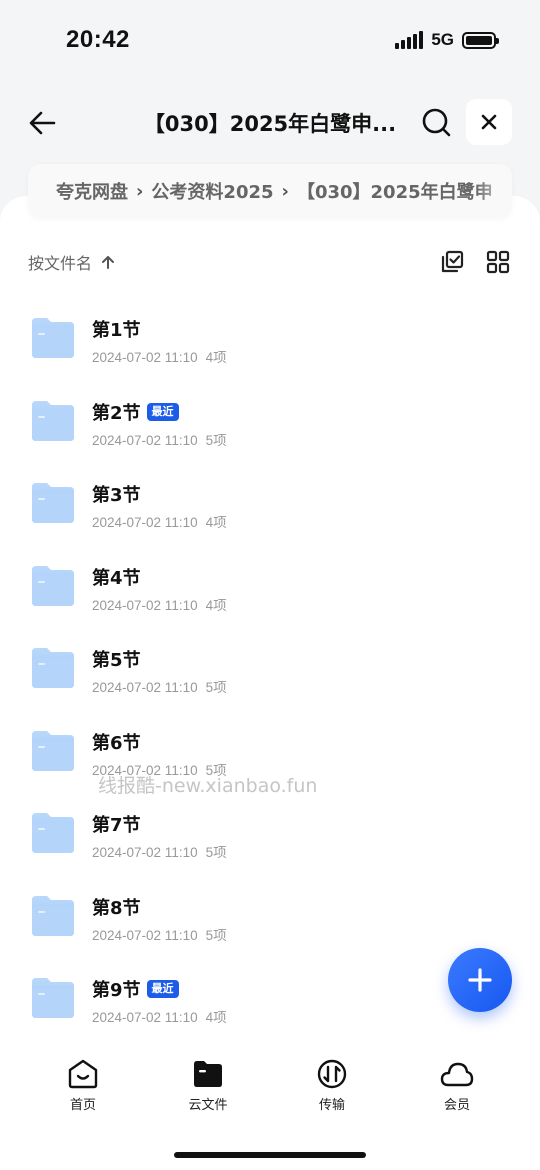  I want to click on sort-button: 按文件名, so click(72, 262).